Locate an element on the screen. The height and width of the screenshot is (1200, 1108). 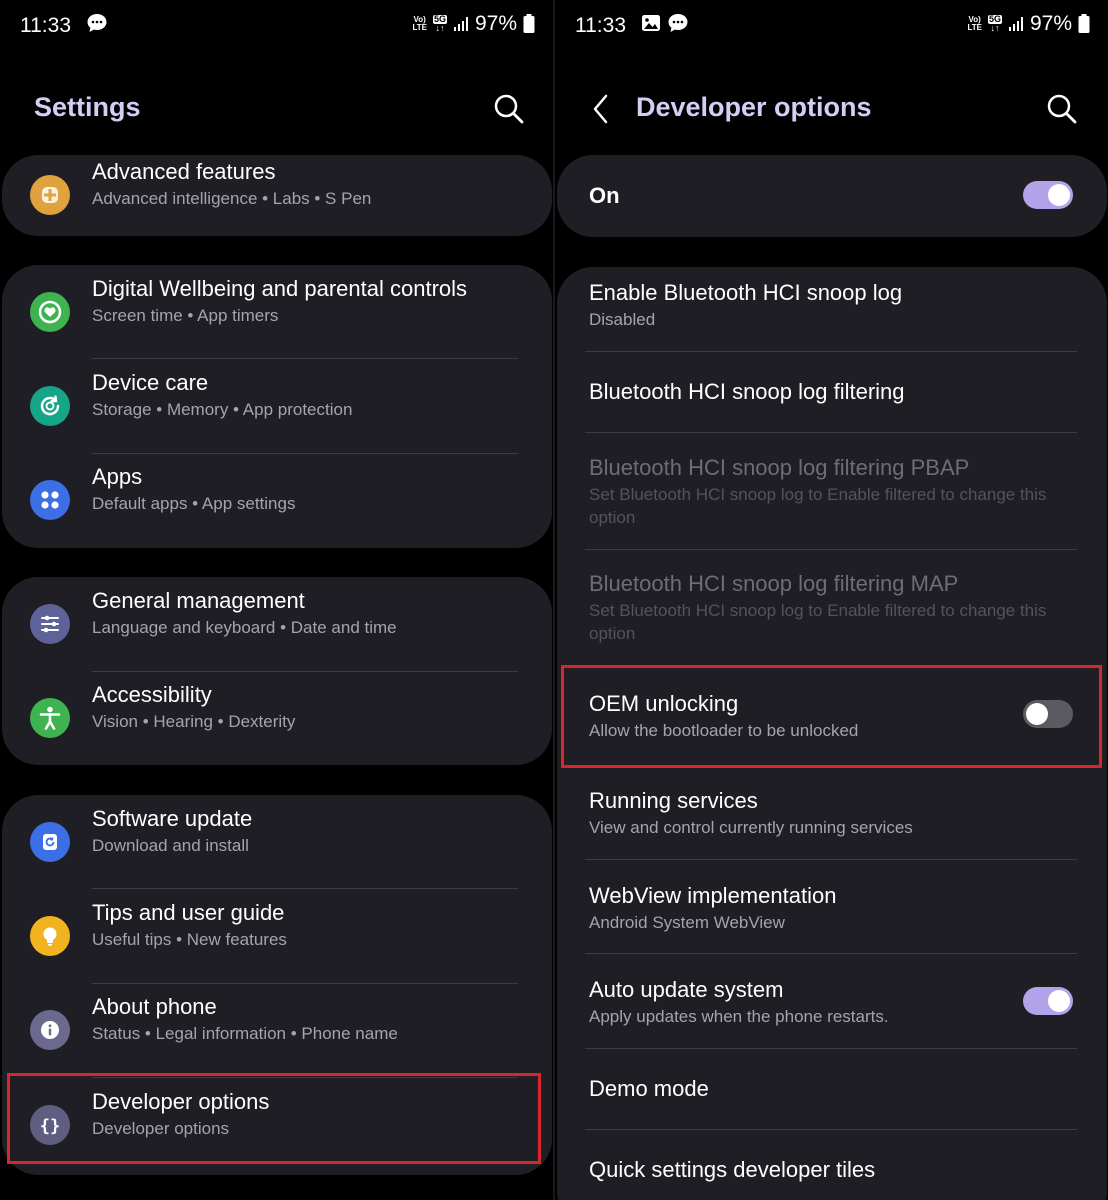
item-title: Accessibility is located at coordinates (152, 694).